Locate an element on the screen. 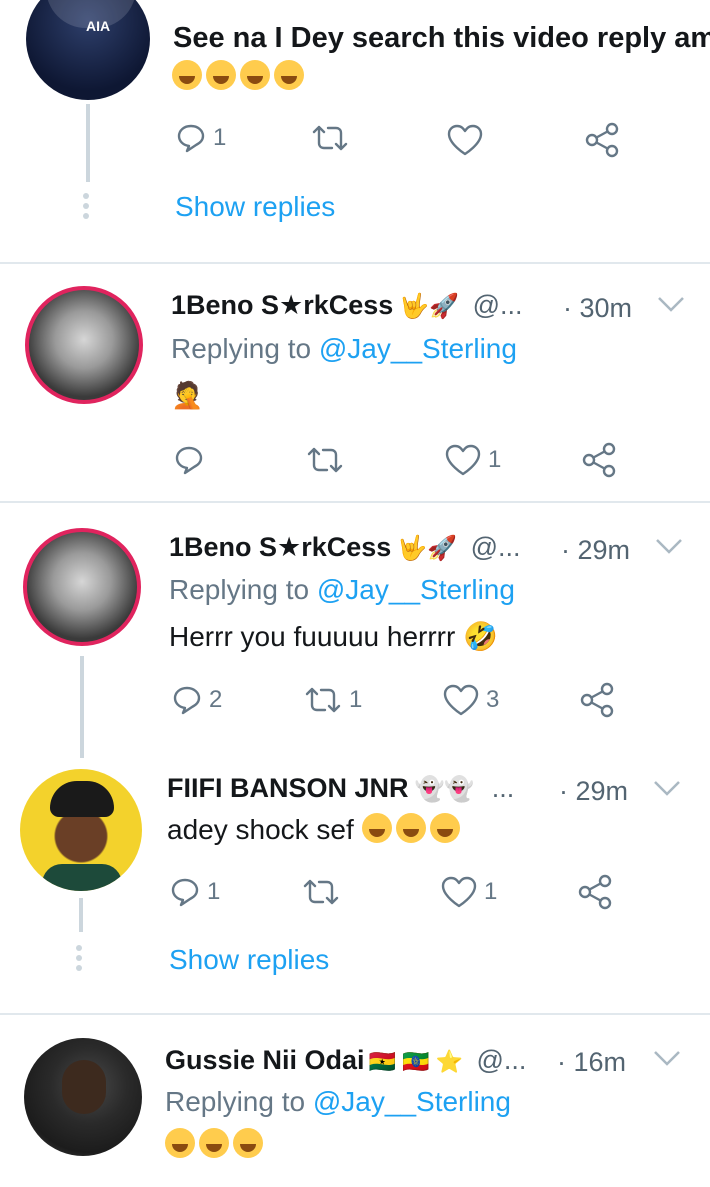 Image resolution: width=710 pixels, height=1187 pixels. like-button is located at coordinates (465, 140).